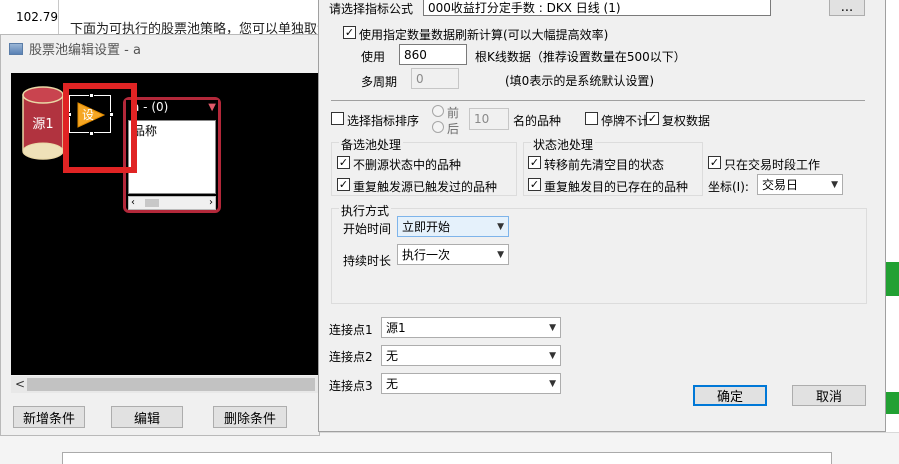 This screenshot has width=899, height=464. Describe the element at coordinates (438, 127) in the screenshot. I see `sort-back-radio` at that location.